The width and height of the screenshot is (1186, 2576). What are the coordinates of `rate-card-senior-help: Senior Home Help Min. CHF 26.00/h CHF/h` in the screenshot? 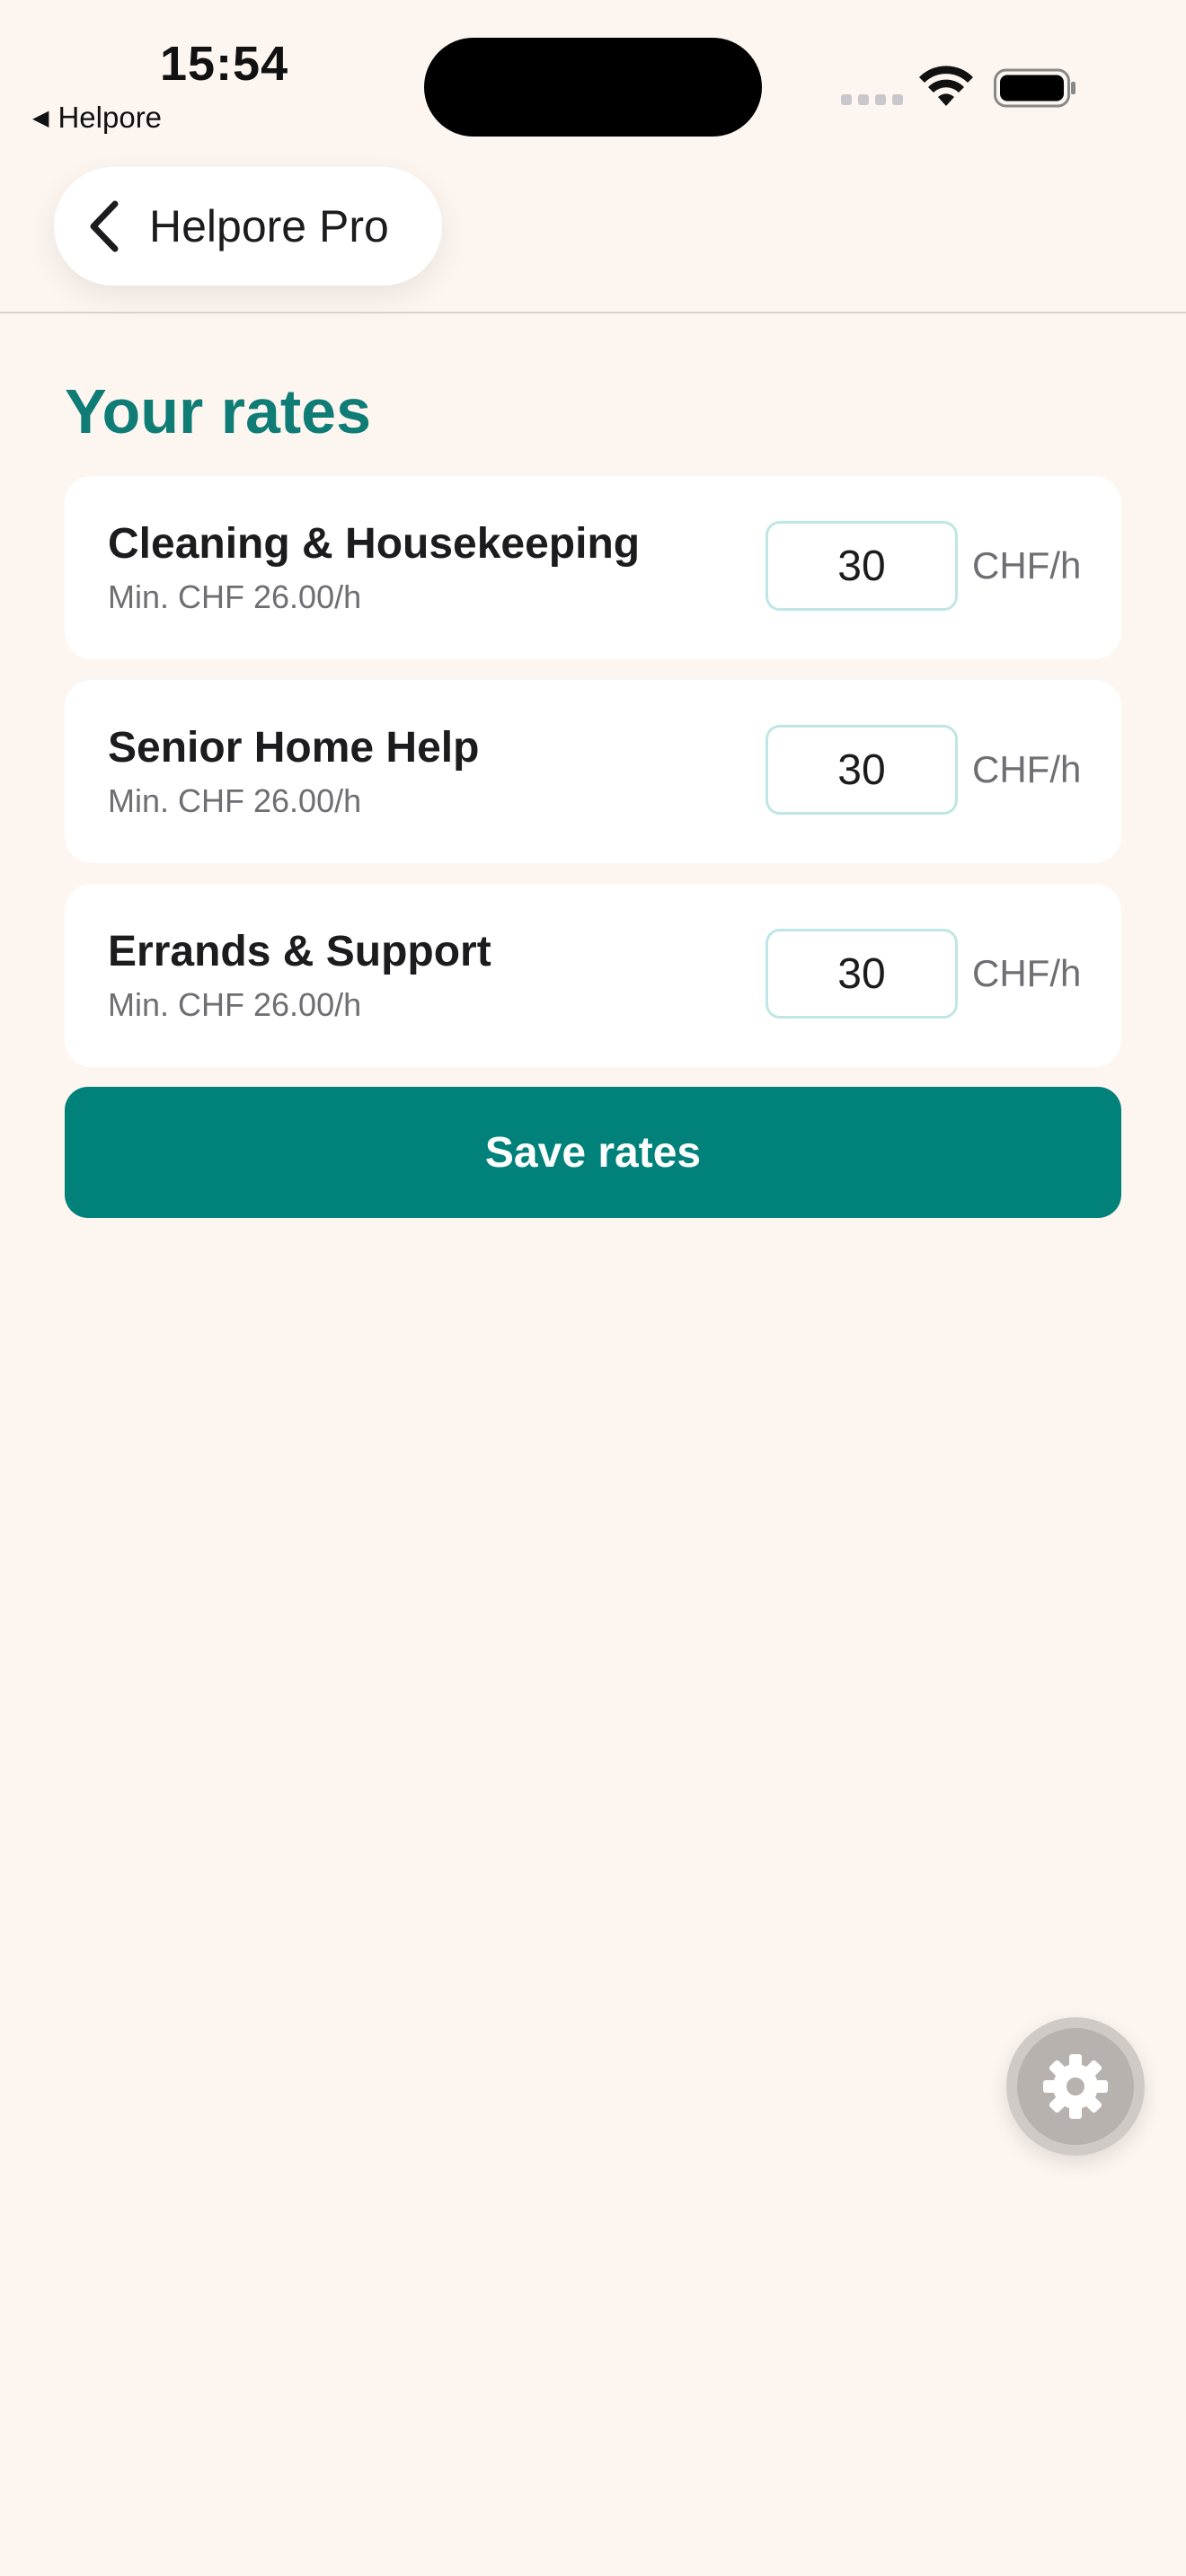 It's located at (593, 771).